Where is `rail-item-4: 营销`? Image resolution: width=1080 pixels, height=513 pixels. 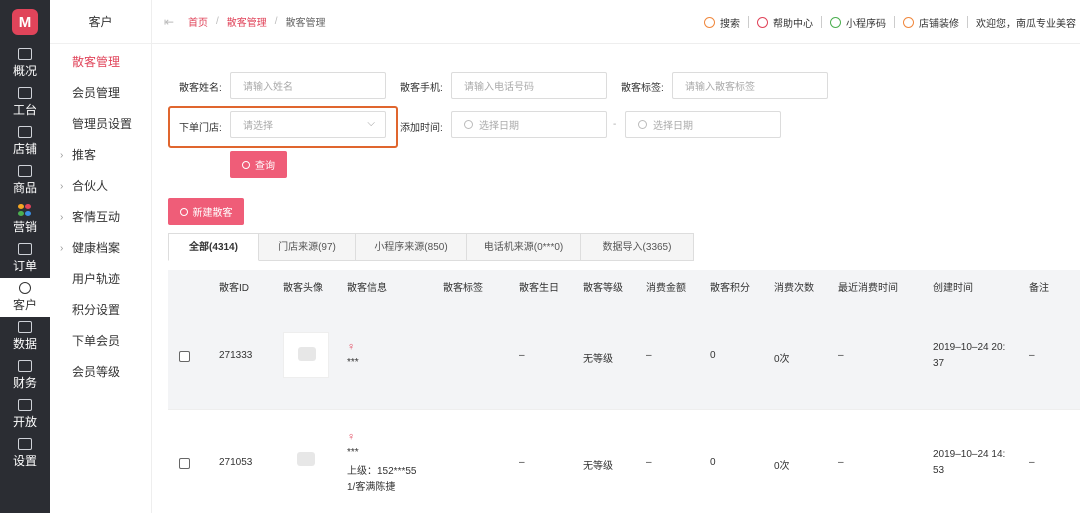
rail-item-4: 营销 is located at coordinates (25, 219).